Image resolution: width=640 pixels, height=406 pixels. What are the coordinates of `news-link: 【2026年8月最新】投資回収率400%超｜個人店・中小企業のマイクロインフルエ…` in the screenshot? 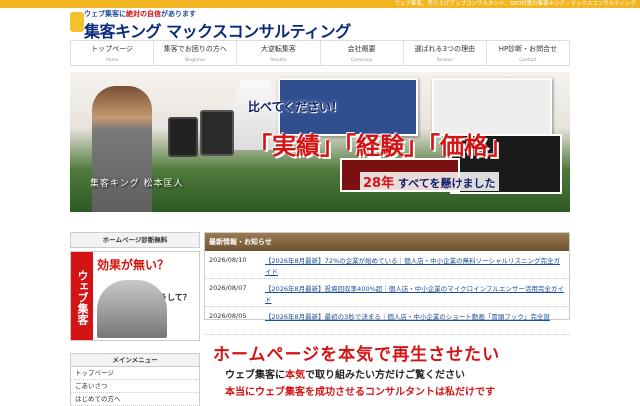 It's located at (415, 294).